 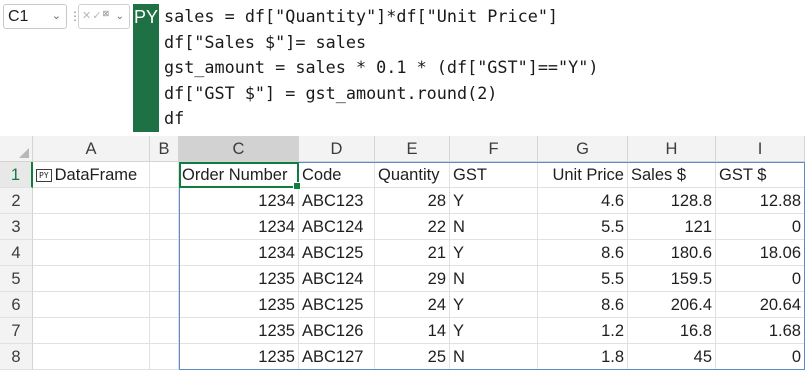 I want to click on cell-f4: Y, so click(x=494, y=253).